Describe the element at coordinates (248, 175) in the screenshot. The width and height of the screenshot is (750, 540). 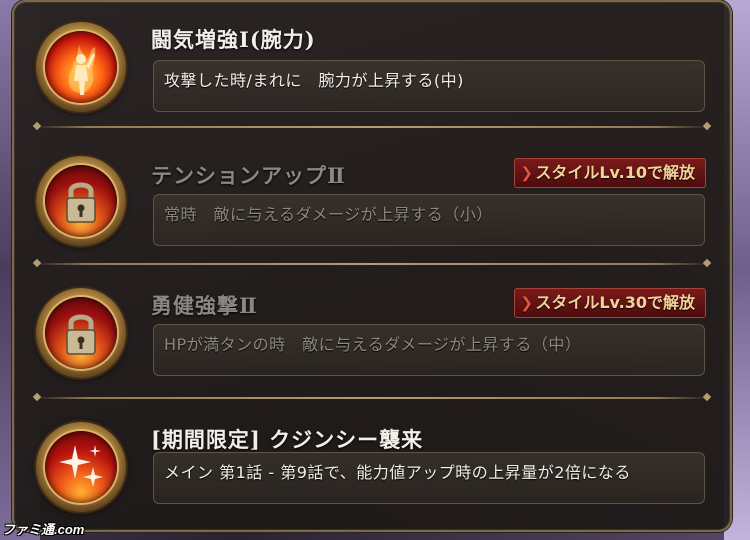
I see `skill-title: テンションアップⅡ` at that location.